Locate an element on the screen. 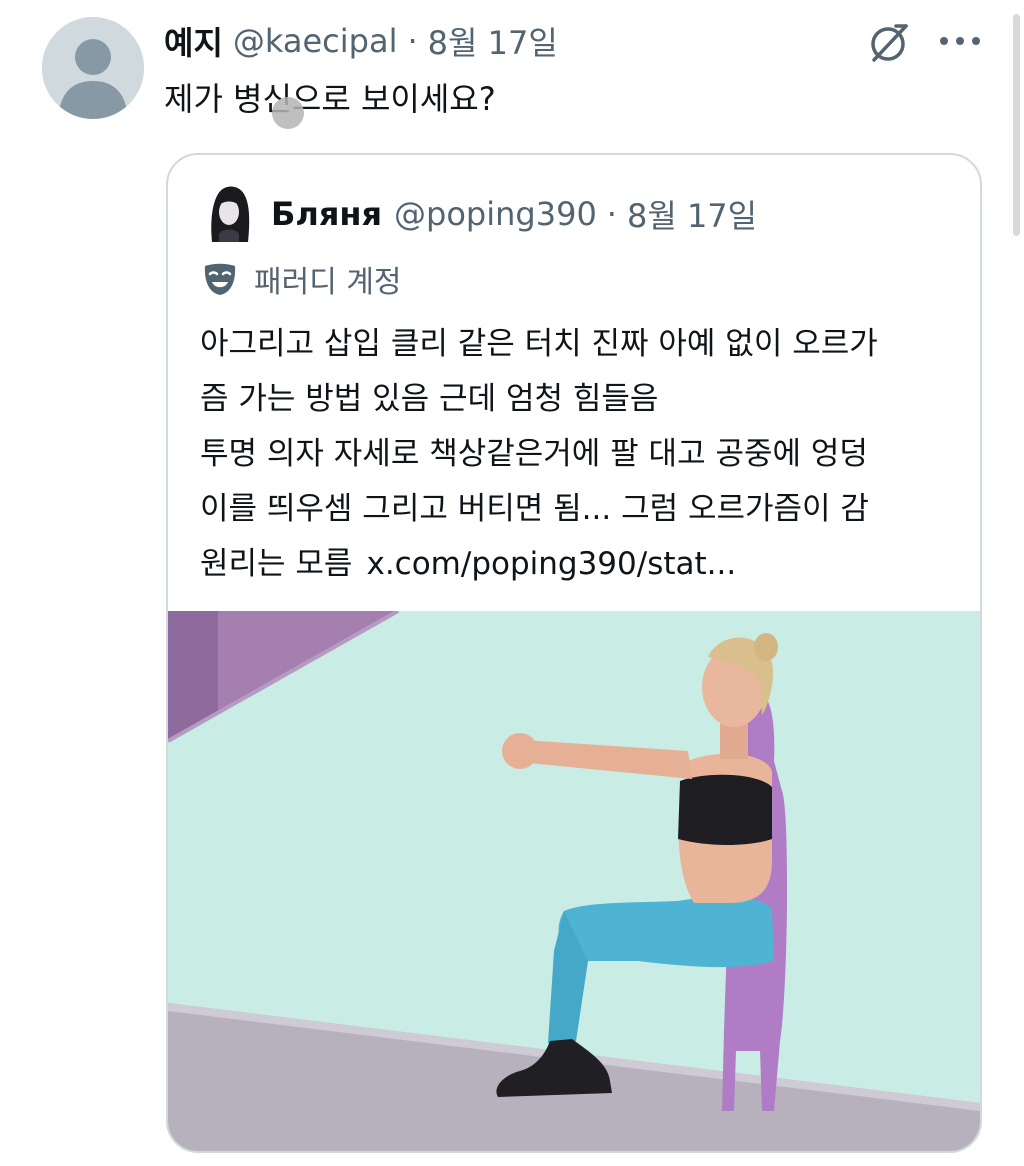 The height and width of the screenshot is (1166, 1024). grok-icon is located at coordinates (889, 43).